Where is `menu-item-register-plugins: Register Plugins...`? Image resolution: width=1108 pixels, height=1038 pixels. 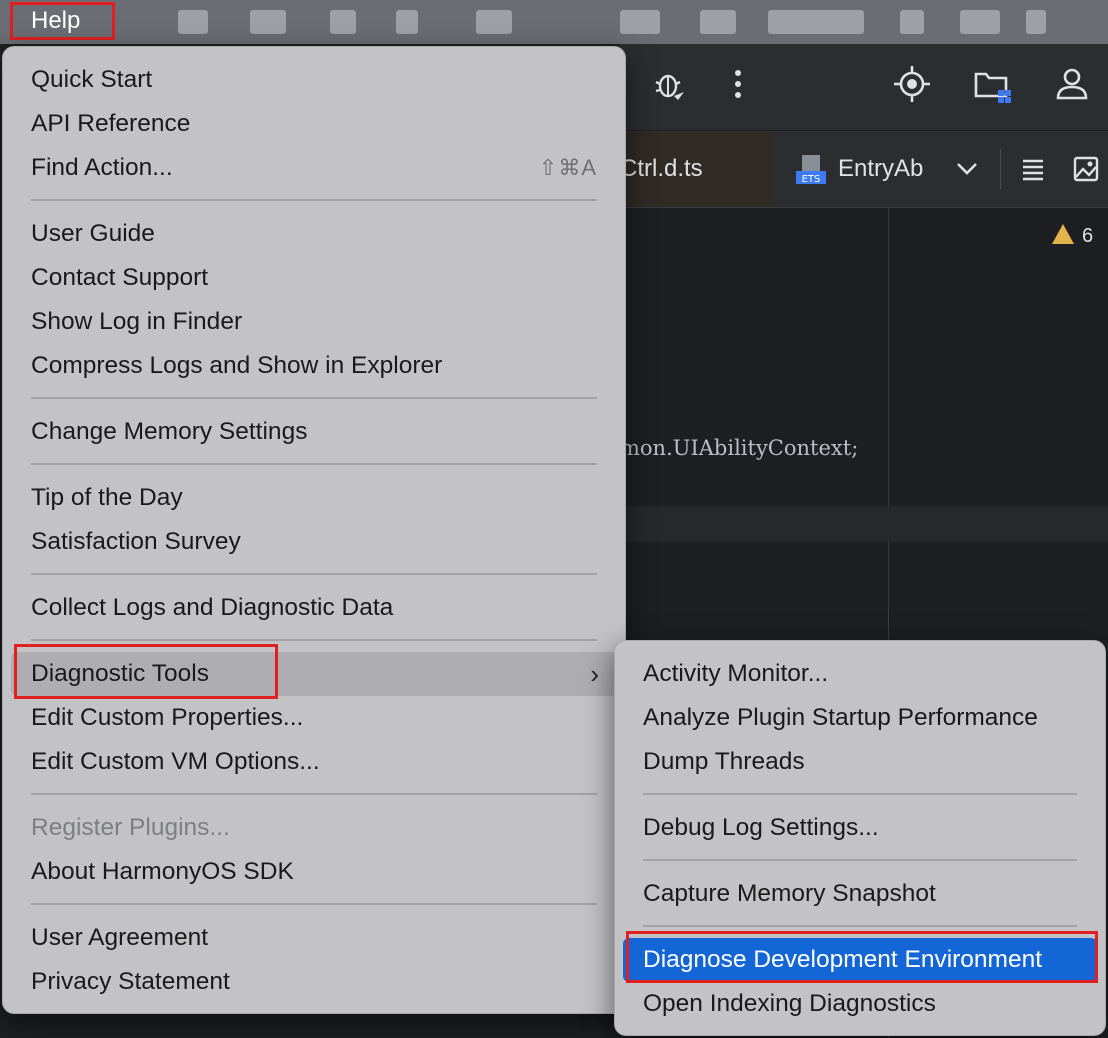
menu-item-register-plugins: Register Plugins... is located at coordinates (130, 827).